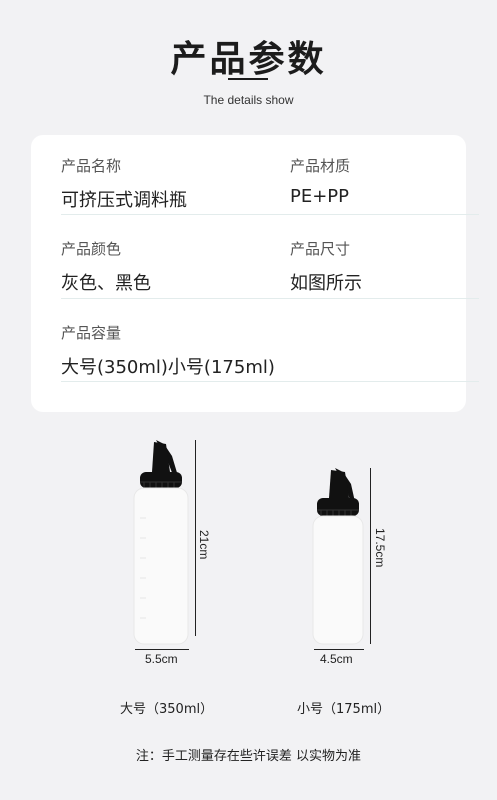 The height and width of the screenshot is (800, 497). Describe the element at coordinates (336, 659) in the screenshot. I see `small-width-label: 4.5cm` at that location.